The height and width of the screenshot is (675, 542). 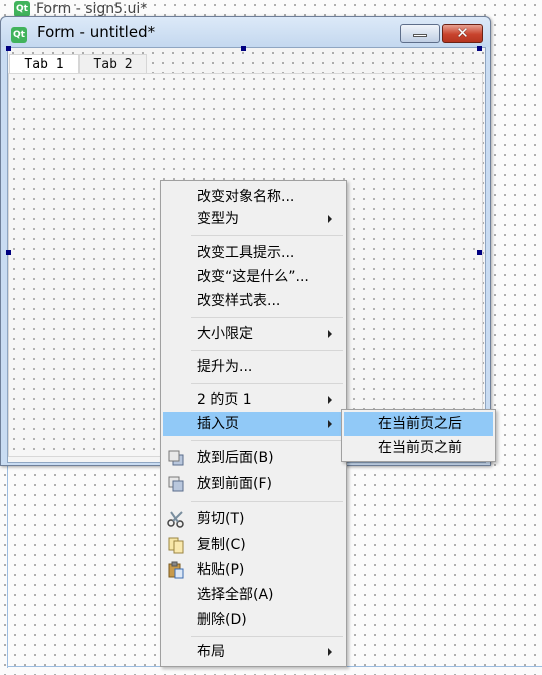 What do you see at coordinates (235, 595) in the screenshot?
I see `menu-item-label: 选择全部(A)` at bounding box center [235, 595].